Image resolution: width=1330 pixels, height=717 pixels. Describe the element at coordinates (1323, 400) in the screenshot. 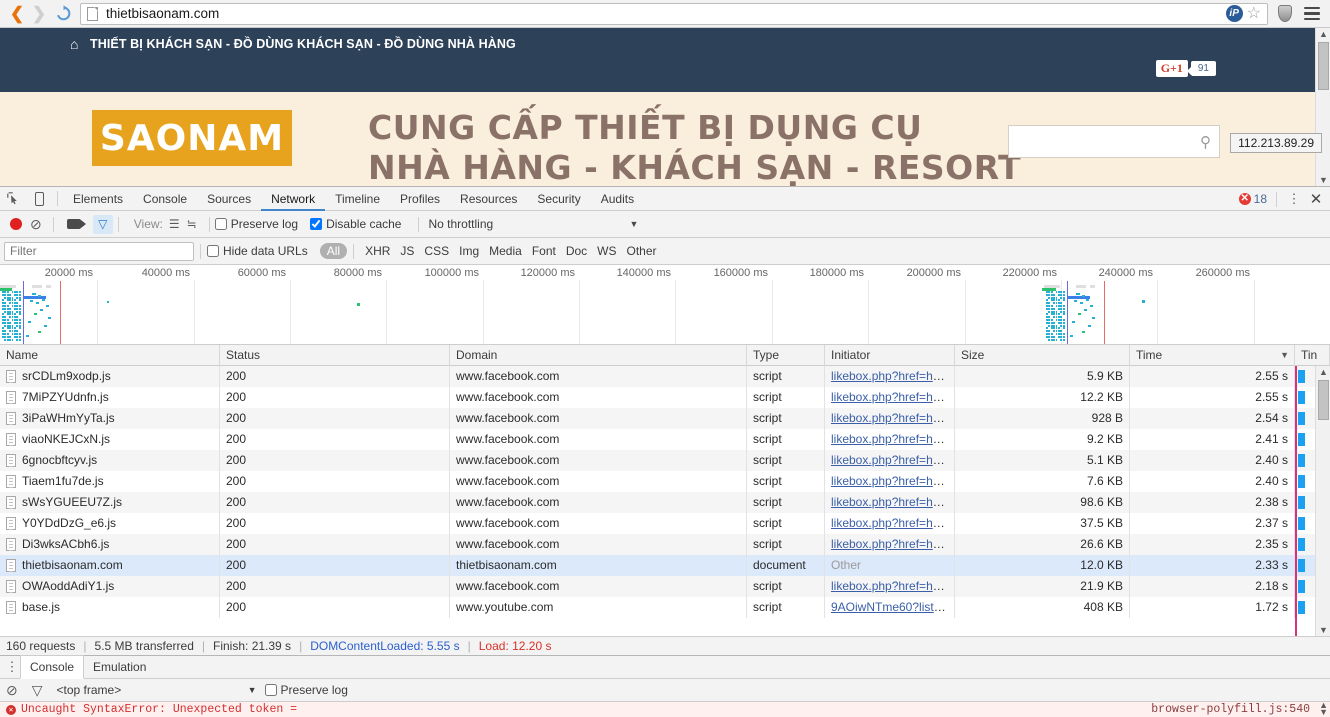

I see `table-scrollbar-thumb` at that location.